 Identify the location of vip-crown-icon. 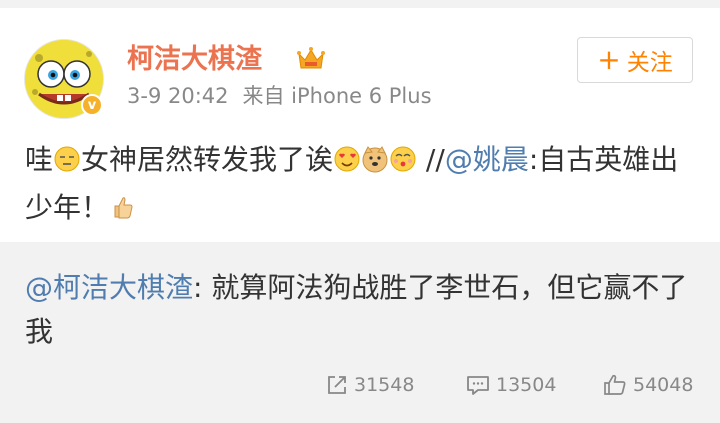
(311, 58).